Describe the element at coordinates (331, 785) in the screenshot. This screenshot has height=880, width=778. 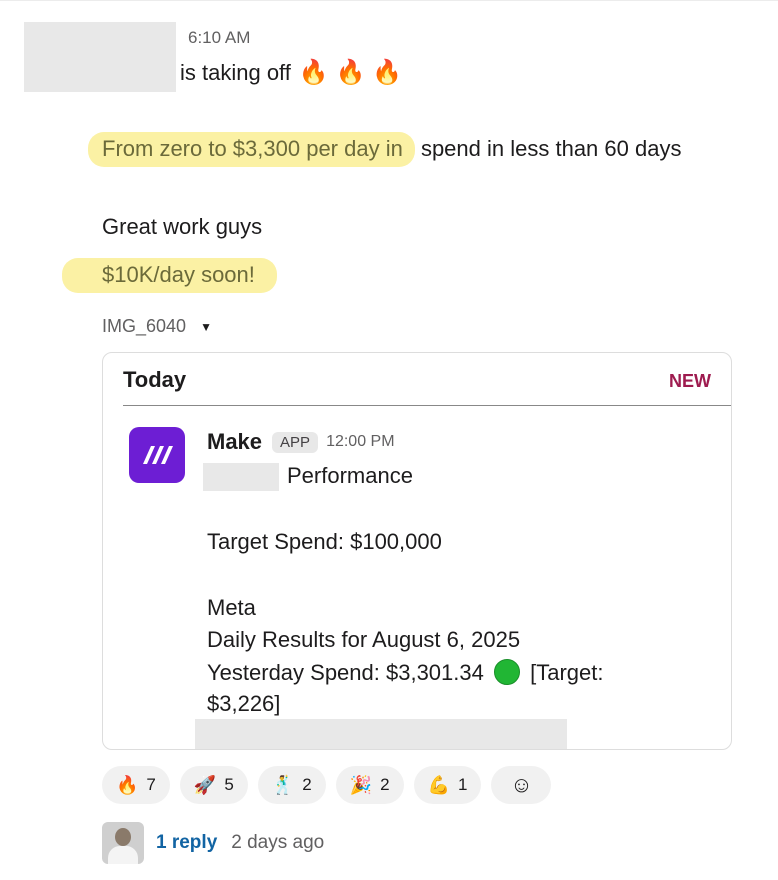
I see `reaction-bar: 🔥 7 🚀 5 🕺 2 🎉 2 💪 1 ☺` at that location.